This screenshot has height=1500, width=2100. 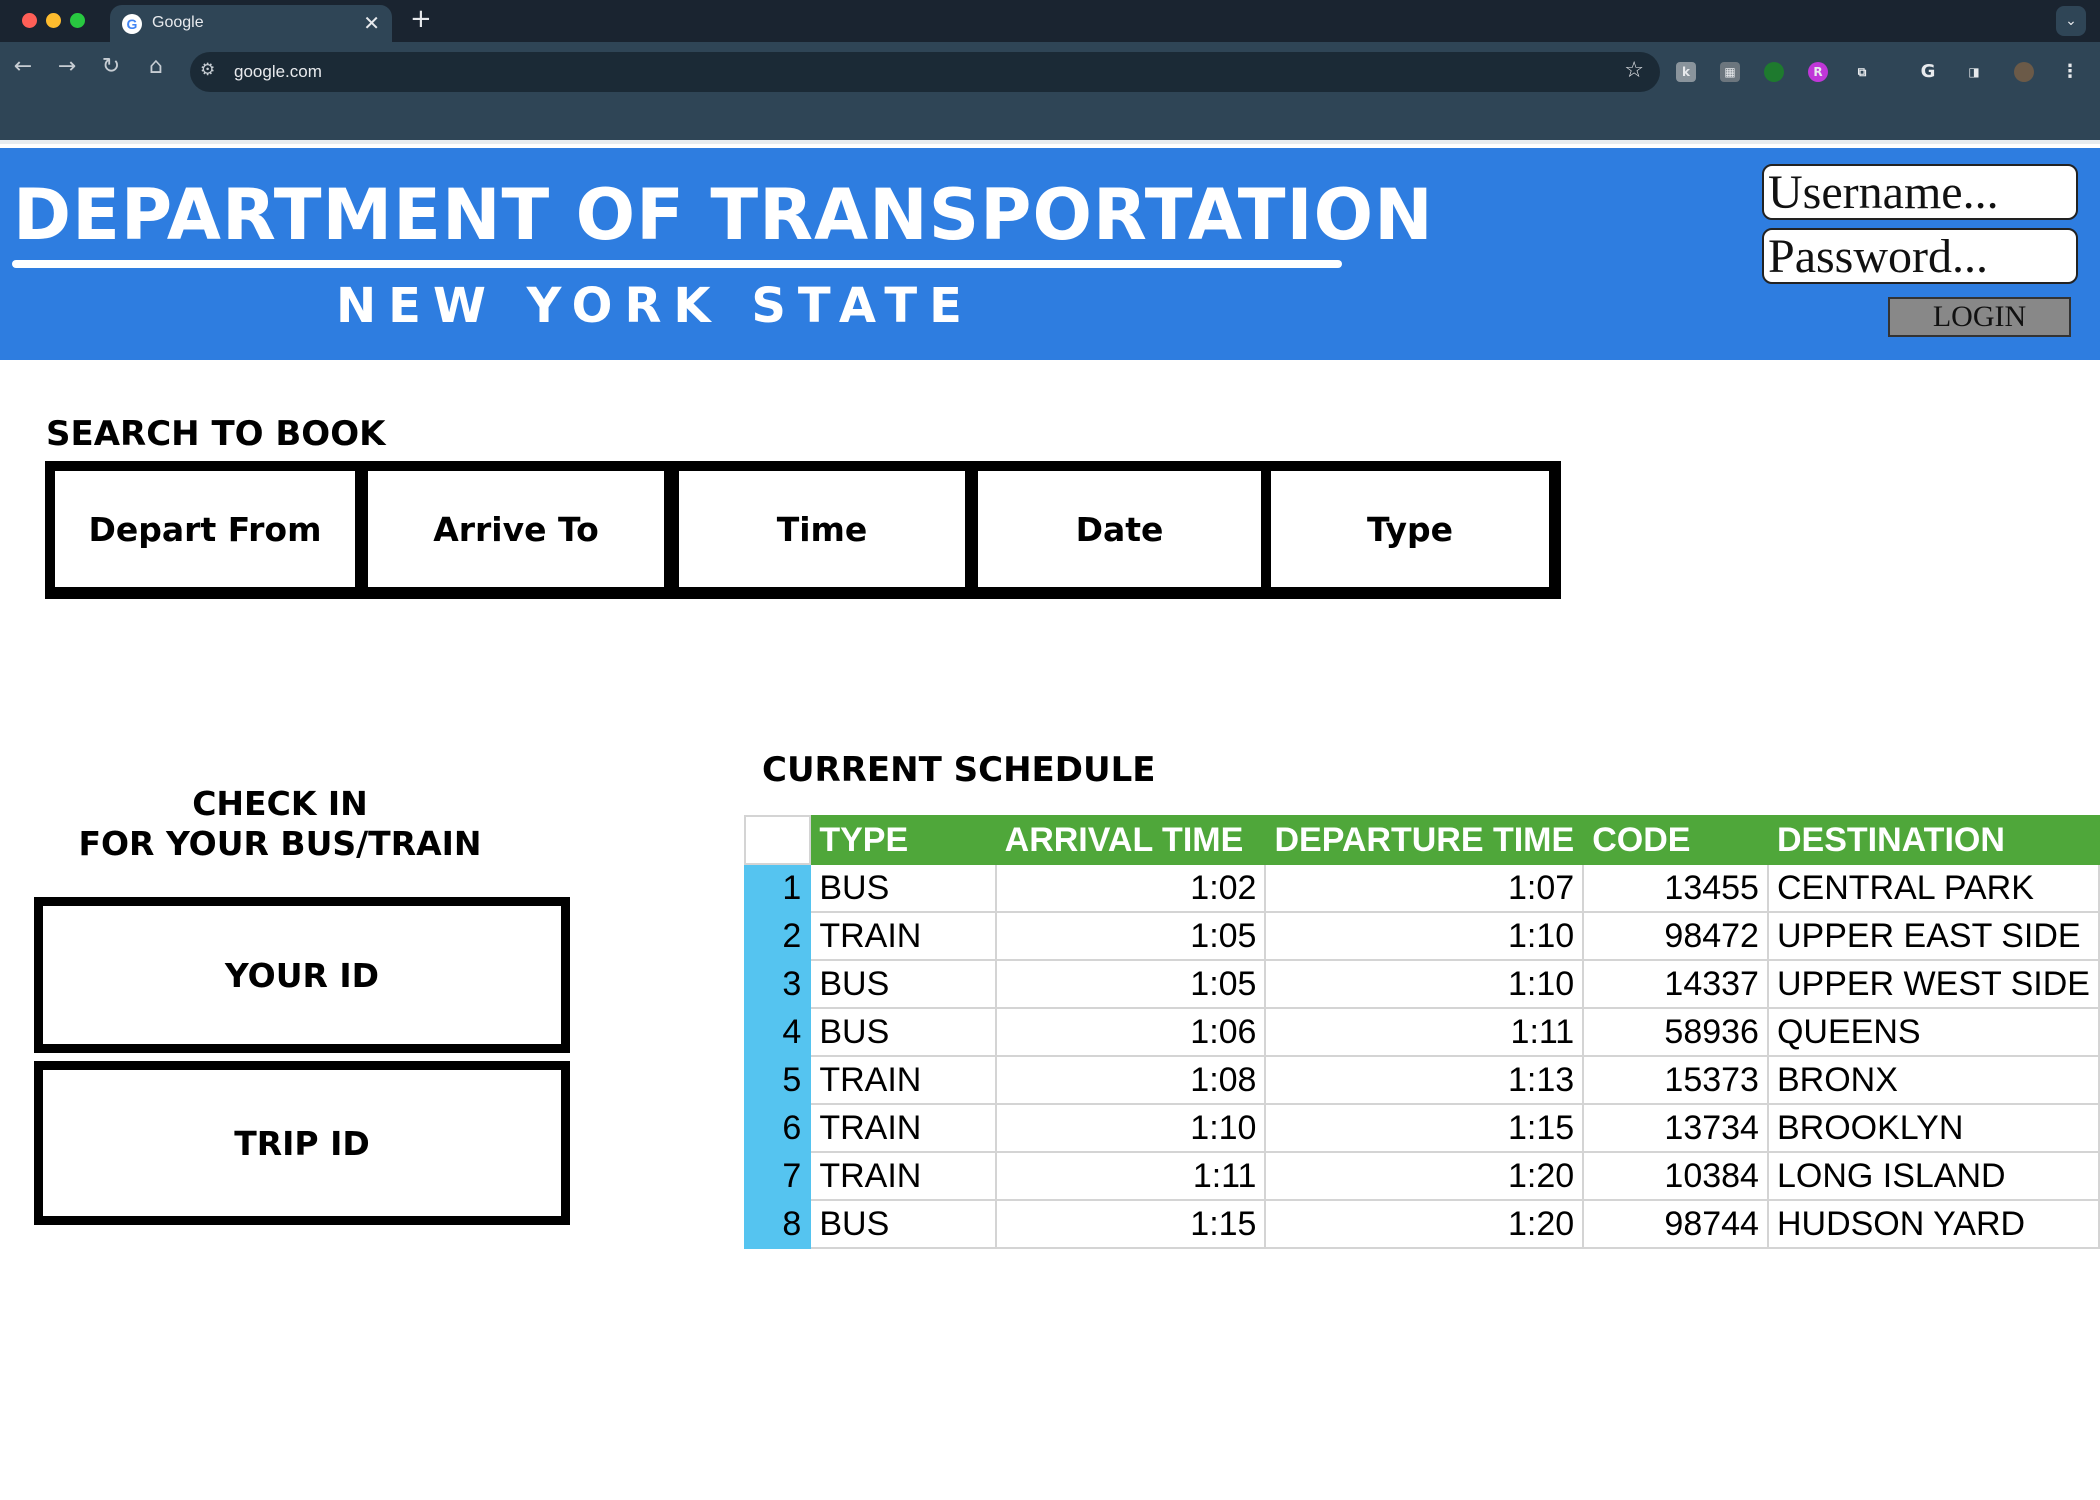 What do you see at coordinates (1130, 1032) in the screenshot?
I see `cell-arrival-time: 1:06` at bounding box center [1130, 1032].